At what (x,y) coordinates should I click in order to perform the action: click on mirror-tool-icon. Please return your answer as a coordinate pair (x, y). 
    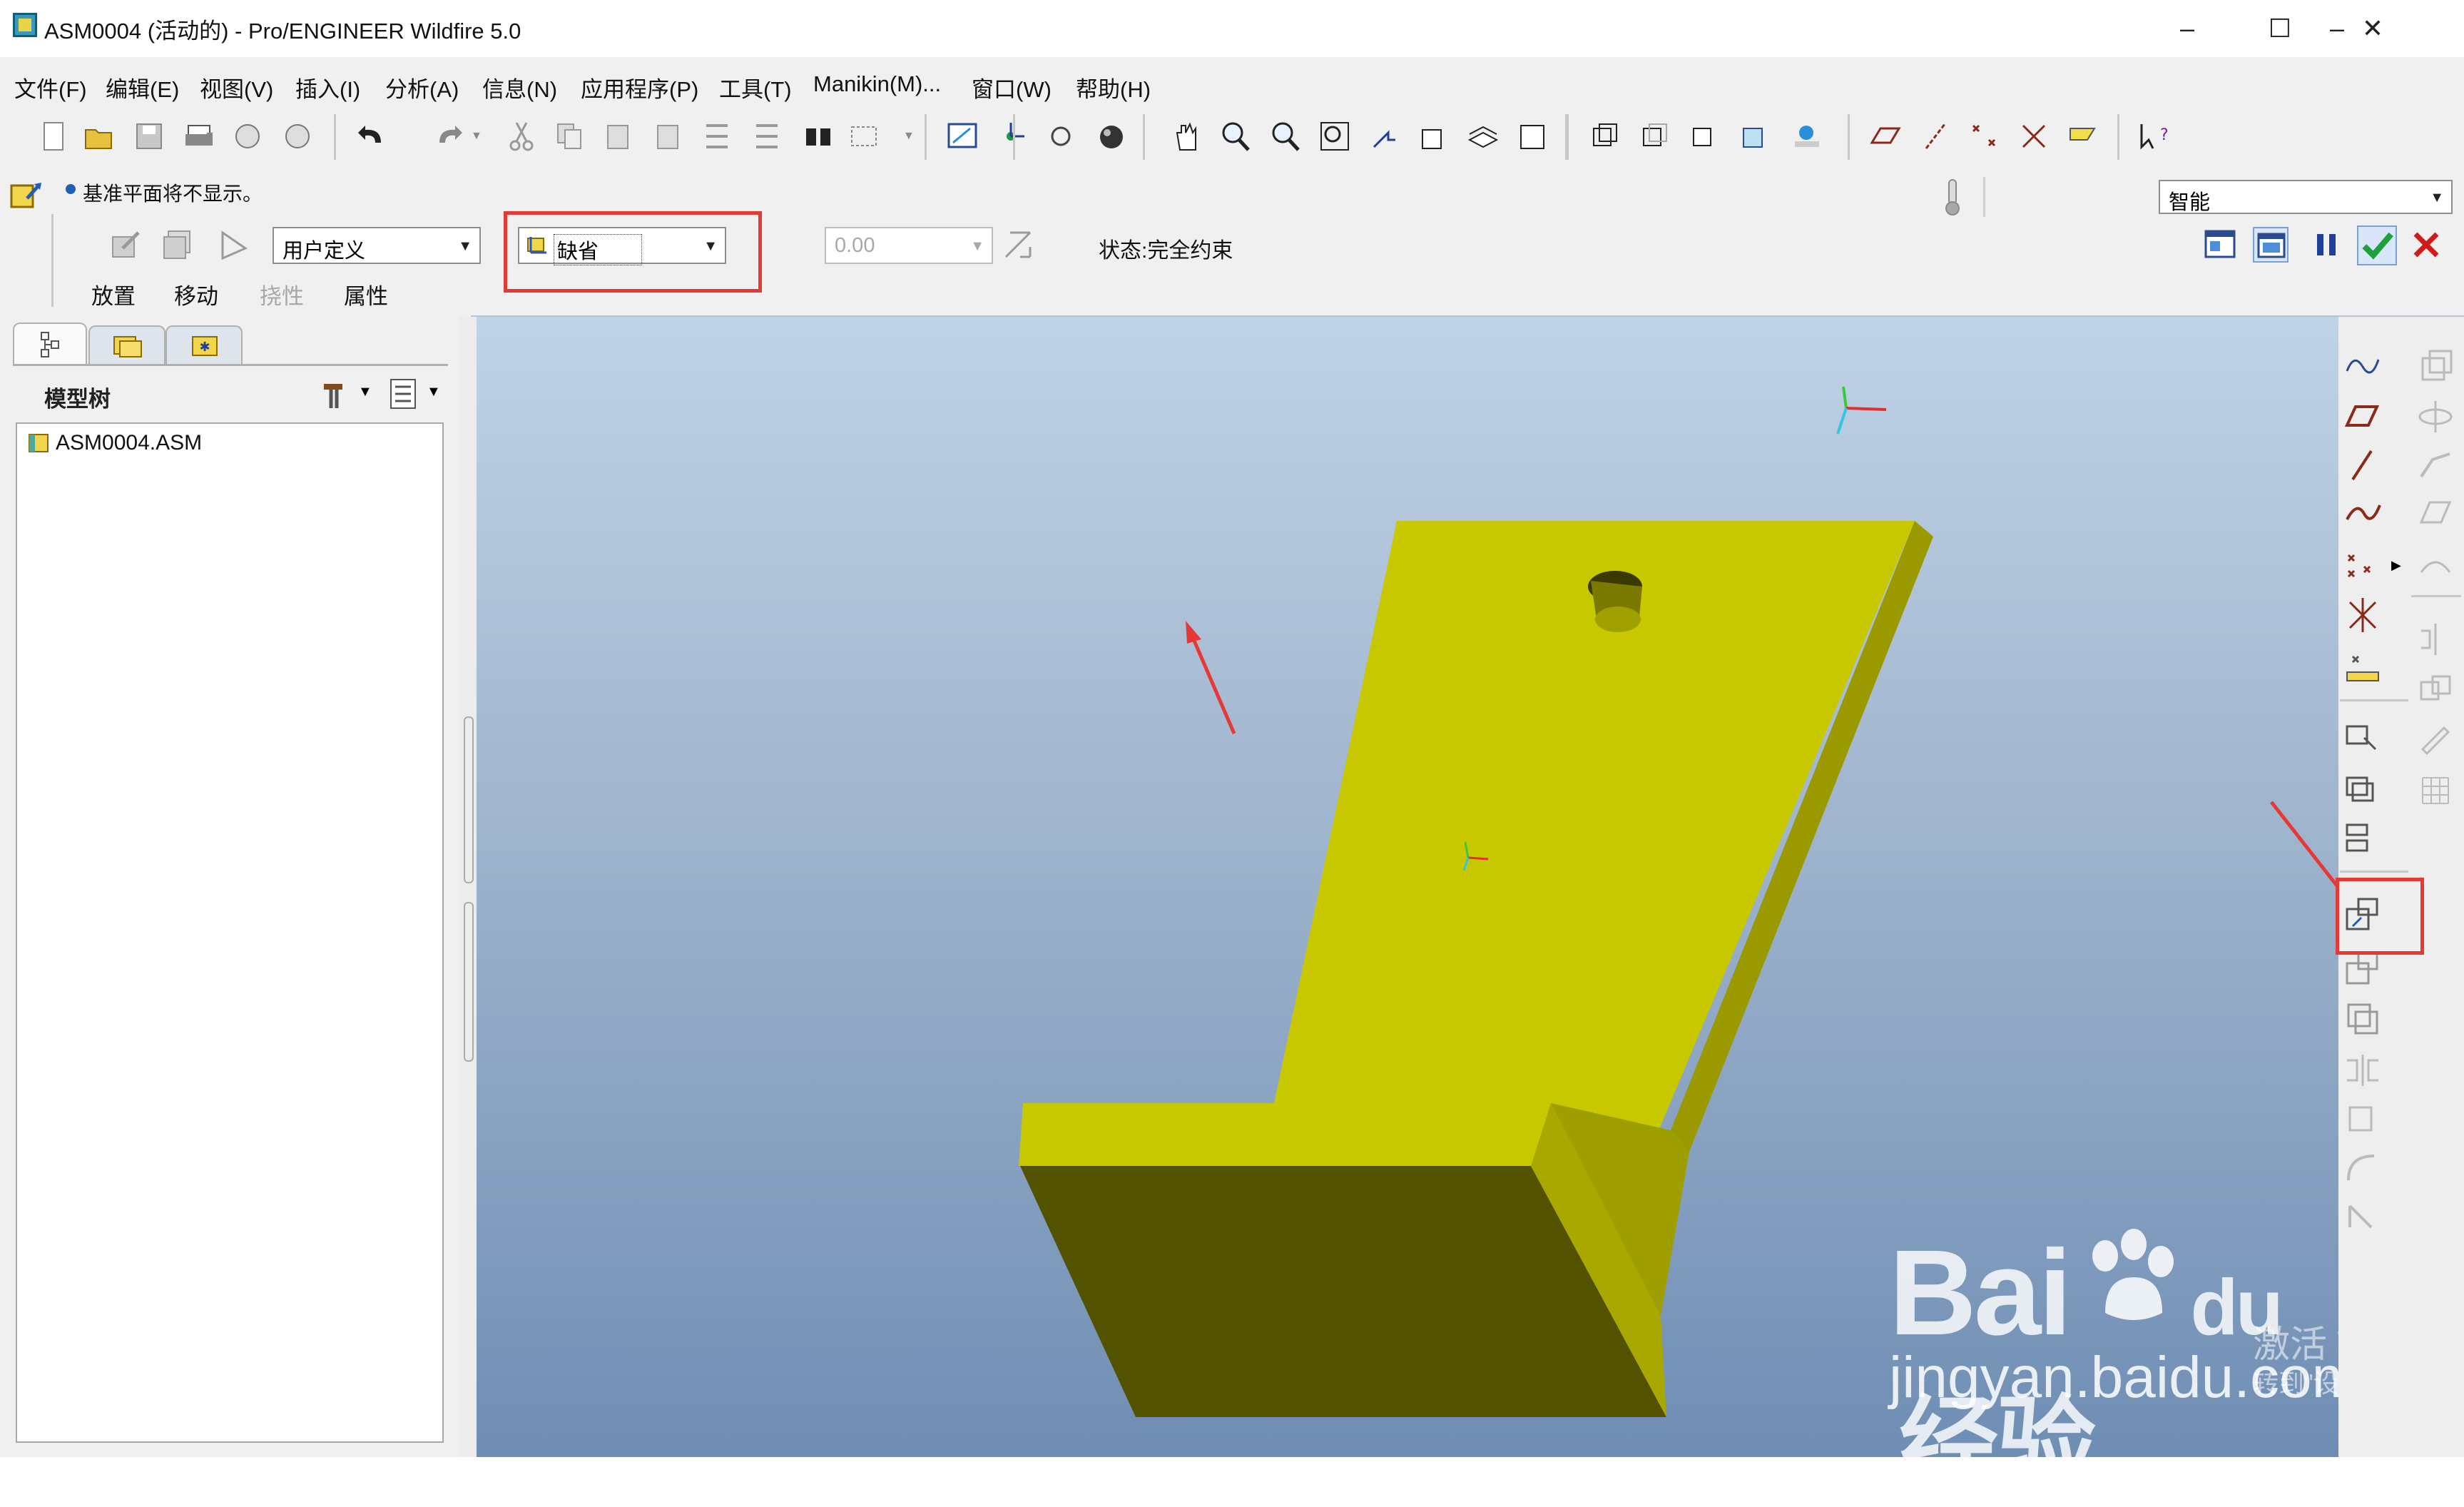
    Looking at the image, I should click on (2435, 639).